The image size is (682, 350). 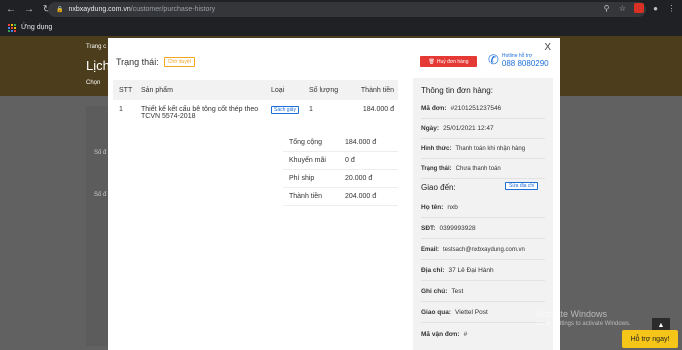 I want to click on type-badge: Sách giấy, so click(x=285, y=110).